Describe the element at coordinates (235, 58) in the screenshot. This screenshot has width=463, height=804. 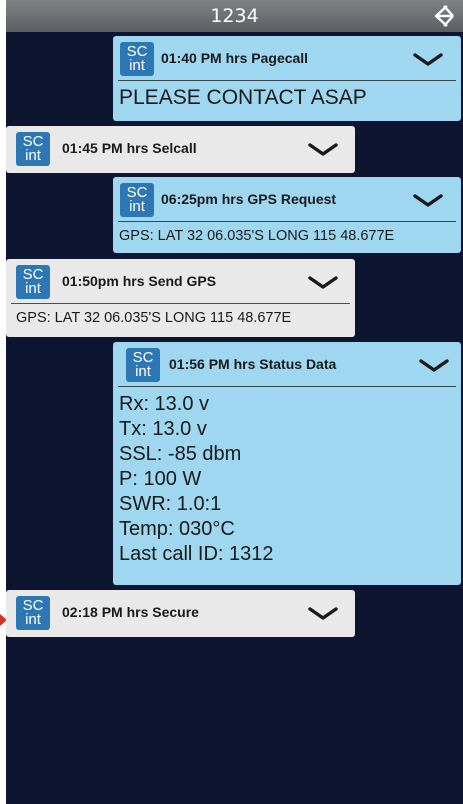
I see `message-title: 01:40 PM hrs Pagecall` at that location.